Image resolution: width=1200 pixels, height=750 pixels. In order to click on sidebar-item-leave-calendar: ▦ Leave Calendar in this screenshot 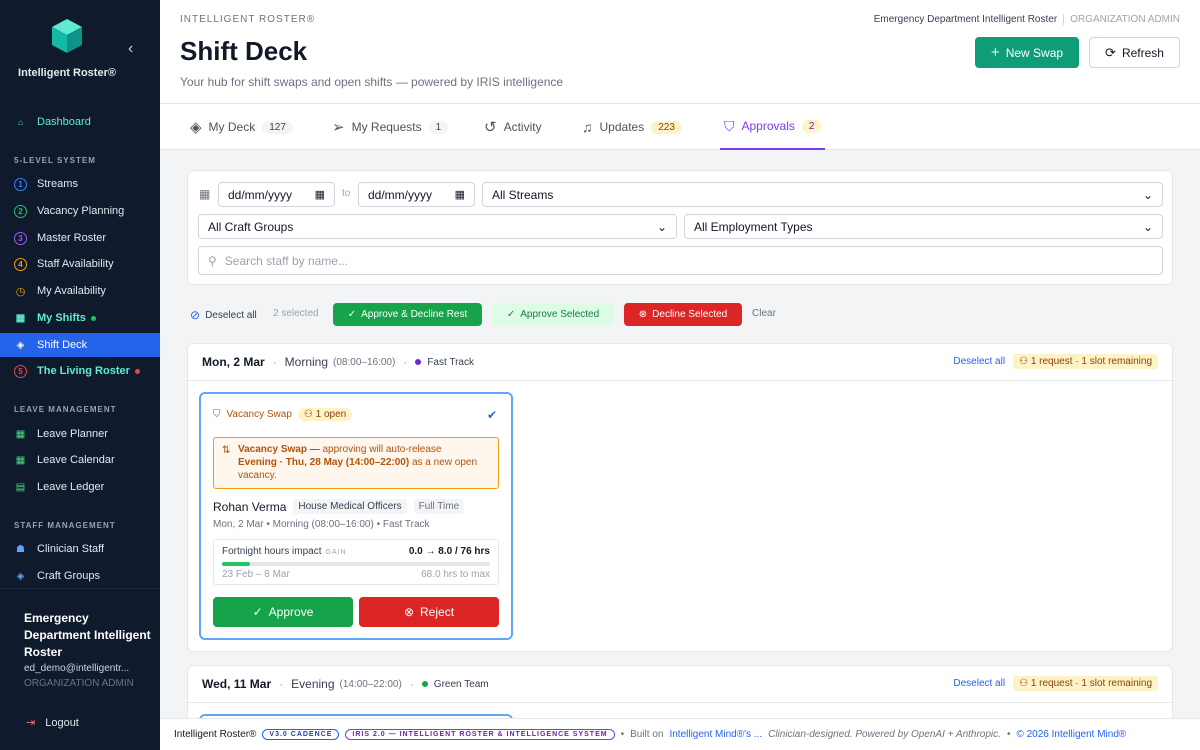, I will do `click(80, 460)`.